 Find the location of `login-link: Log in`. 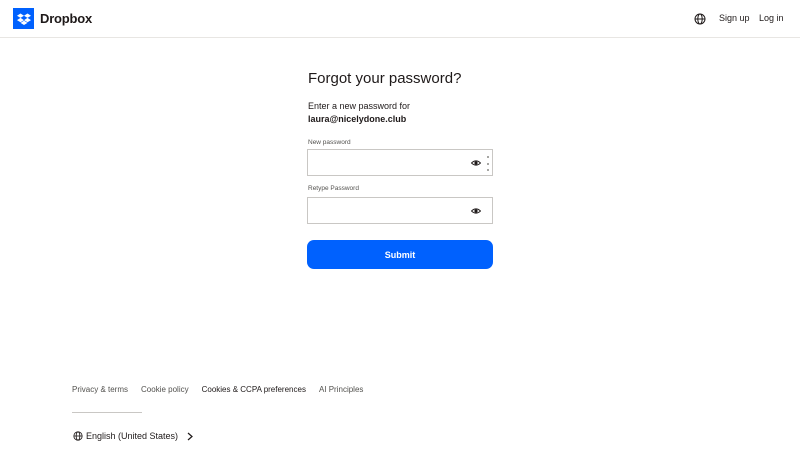

login-link: Log in is located at coordinates (771, 18).